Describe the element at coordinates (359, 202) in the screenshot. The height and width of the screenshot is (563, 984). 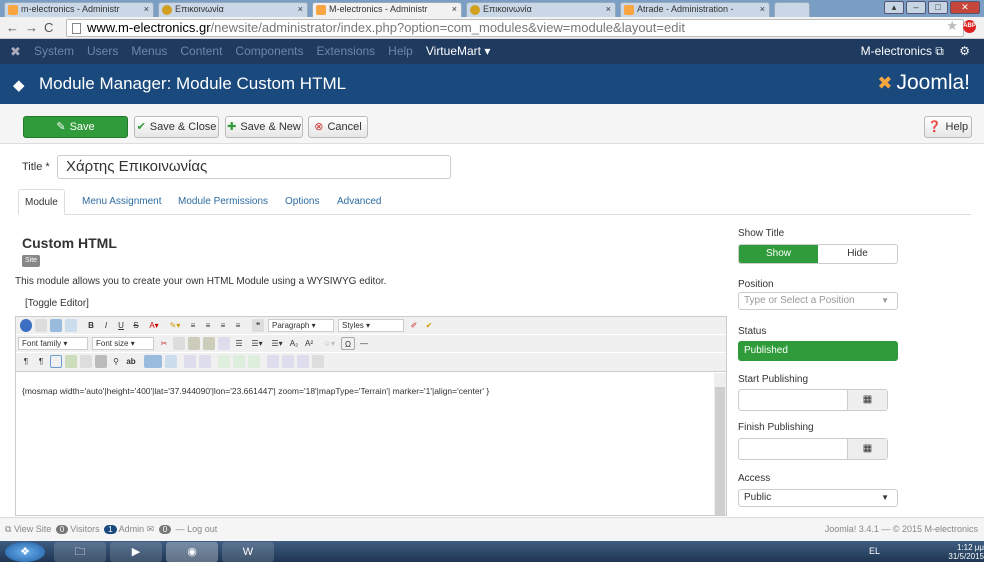
I see `tab-advanced: Advanced` at that location.